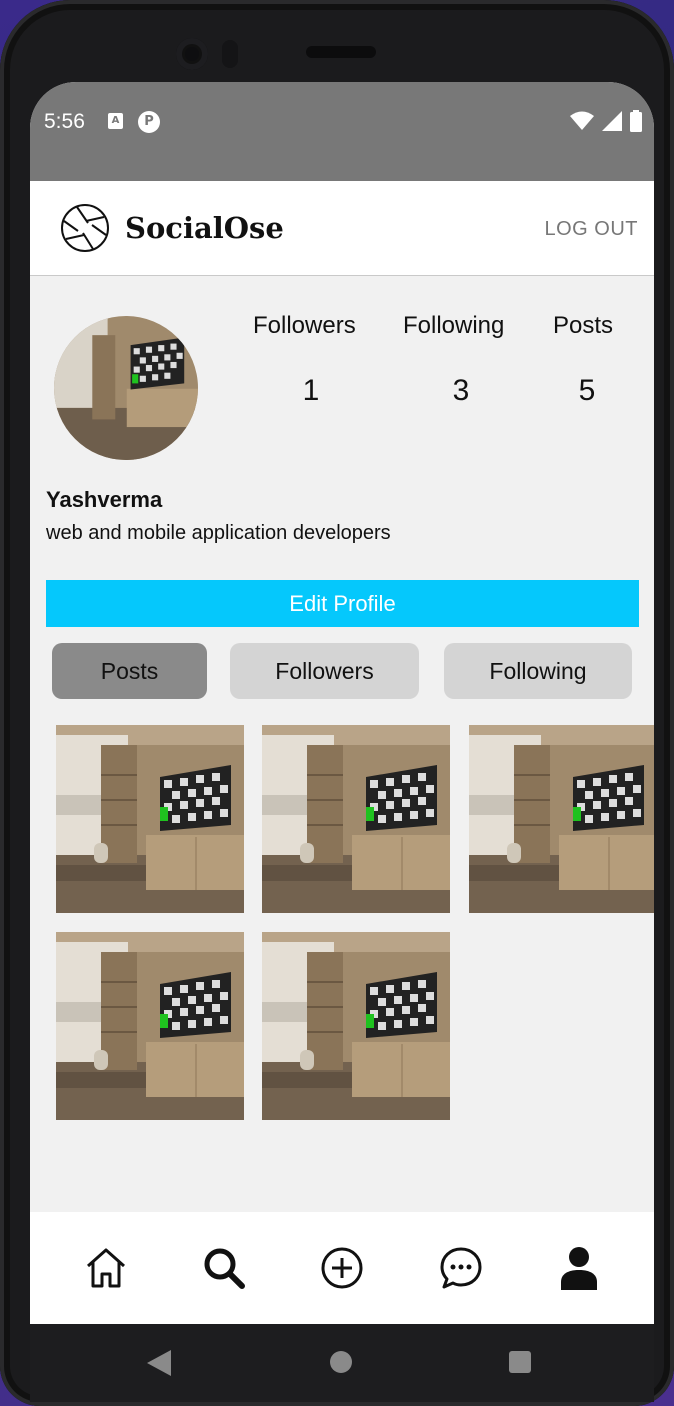 This screenshot has width=674, height=1406. What do you see at coordinates (342, 131) in the screenshot?
I see `status-bar: 5:56 A P` at bounding box center [342, 131].